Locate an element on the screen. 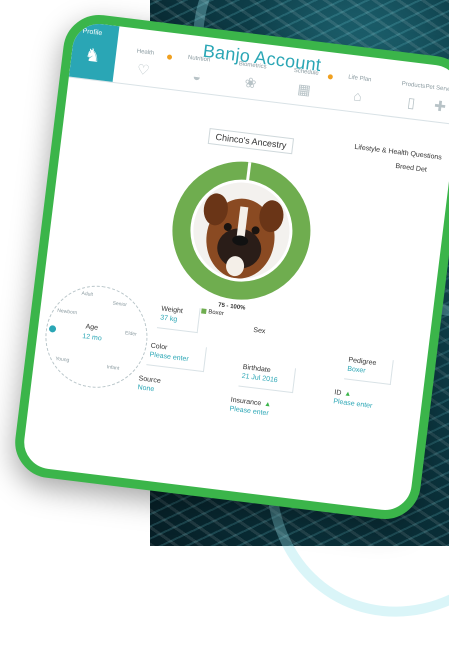 The height and width of the screenshot is (664, 449). age-marker is located at coordinates (52, 328).